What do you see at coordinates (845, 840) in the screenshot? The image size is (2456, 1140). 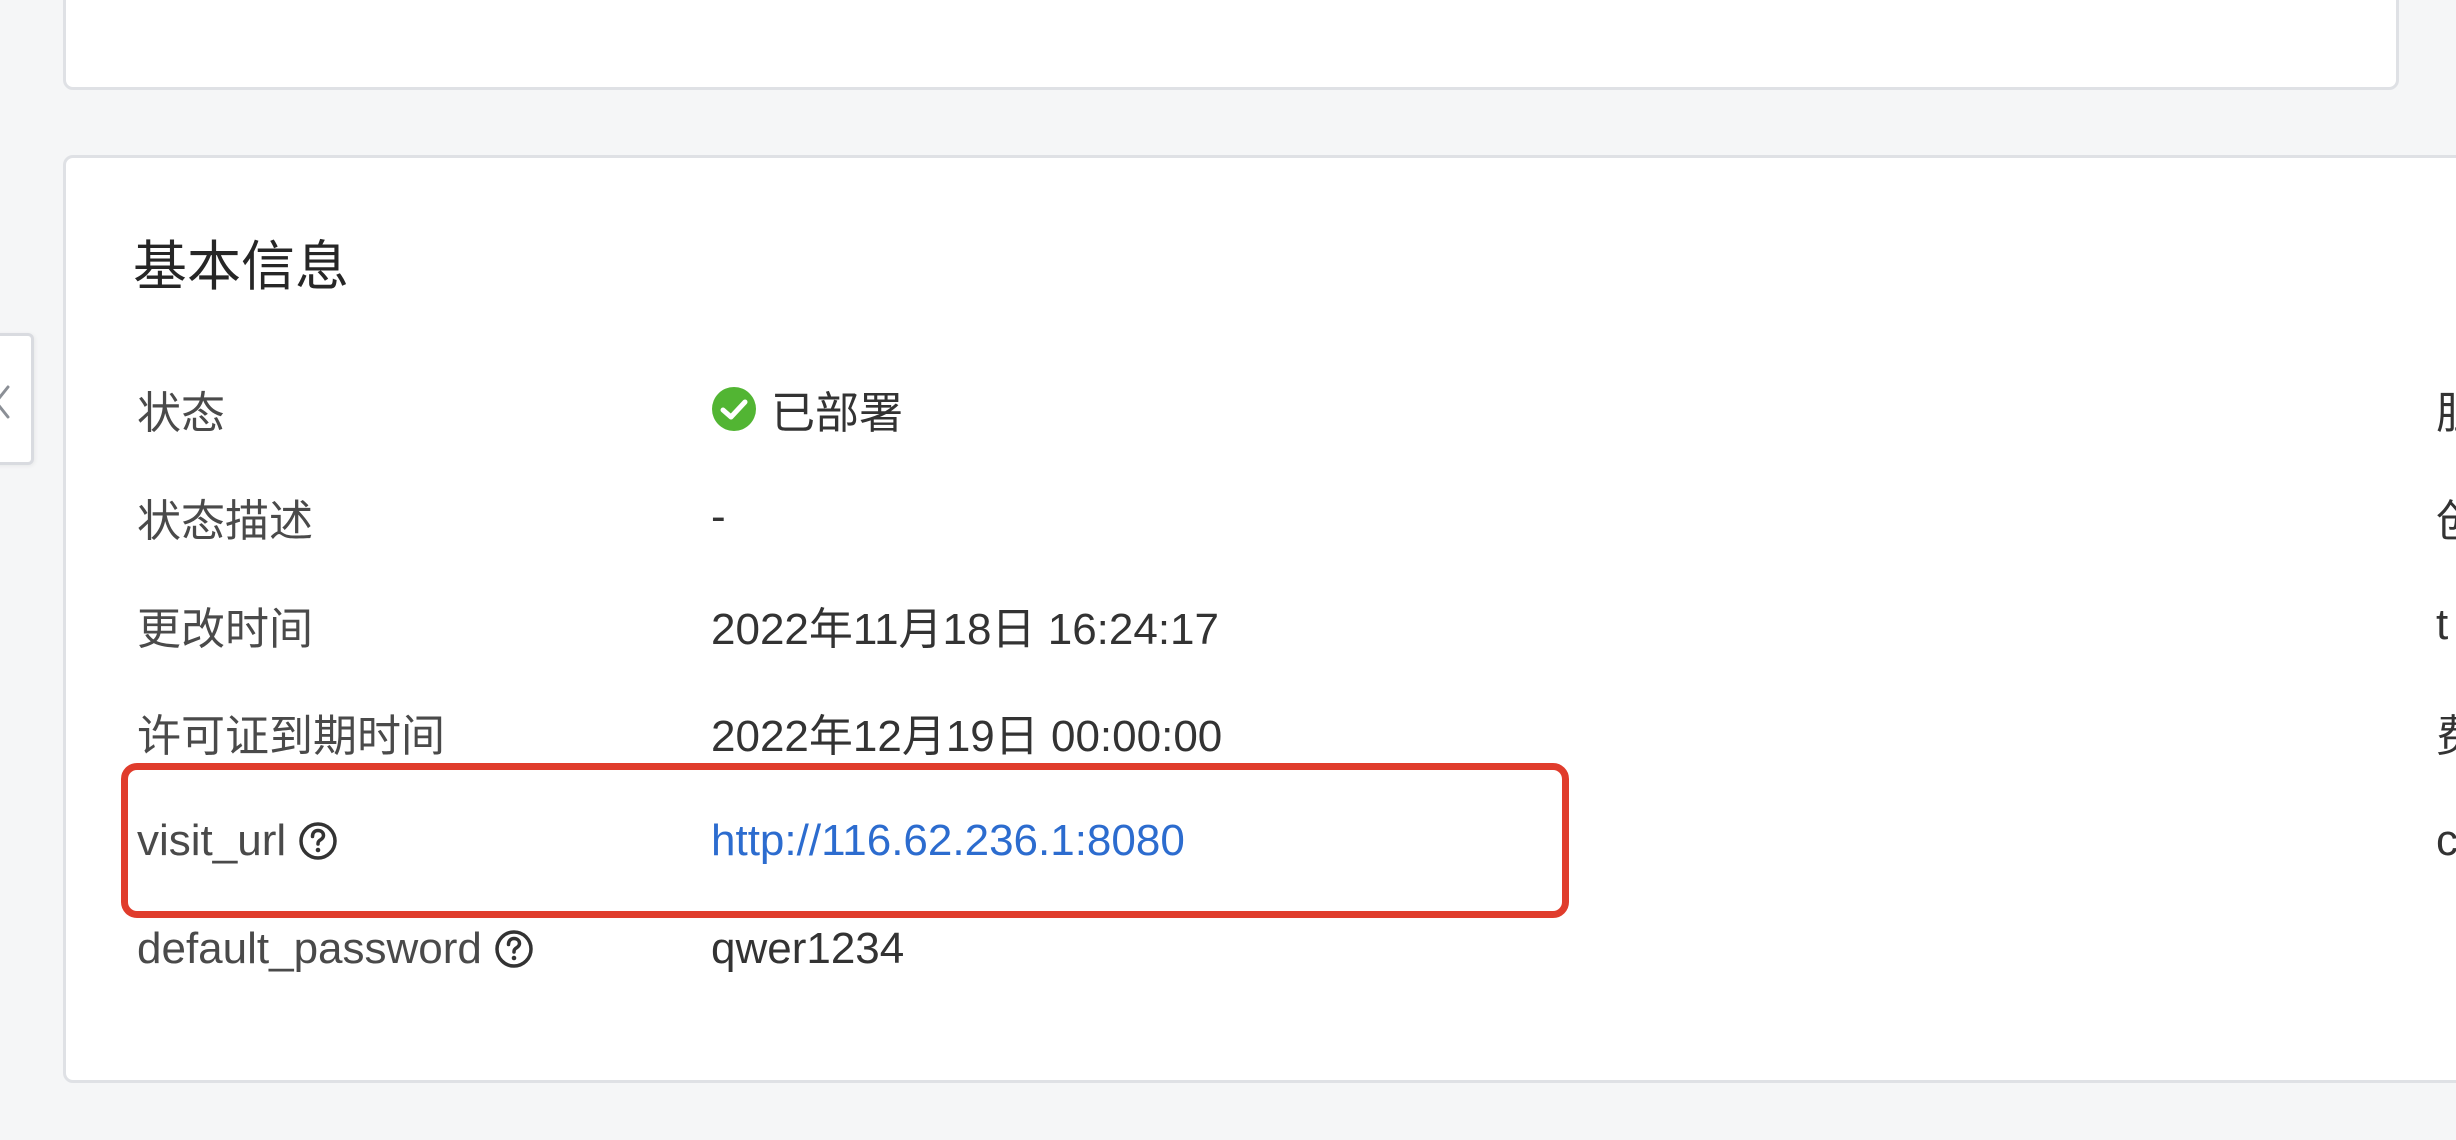 I see `highlight-annotation-box` at bounding box center [845, 840].